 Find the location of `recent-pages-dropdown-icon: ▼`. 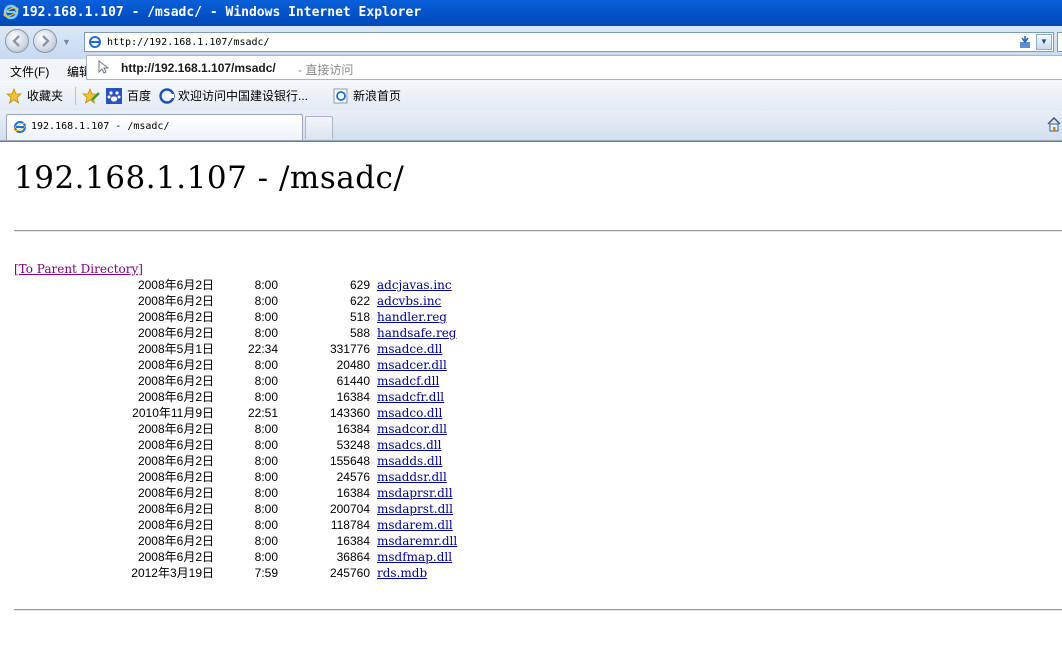

recent-pages-dropdown-icon: ▼ is located at coordinates (66, 42).